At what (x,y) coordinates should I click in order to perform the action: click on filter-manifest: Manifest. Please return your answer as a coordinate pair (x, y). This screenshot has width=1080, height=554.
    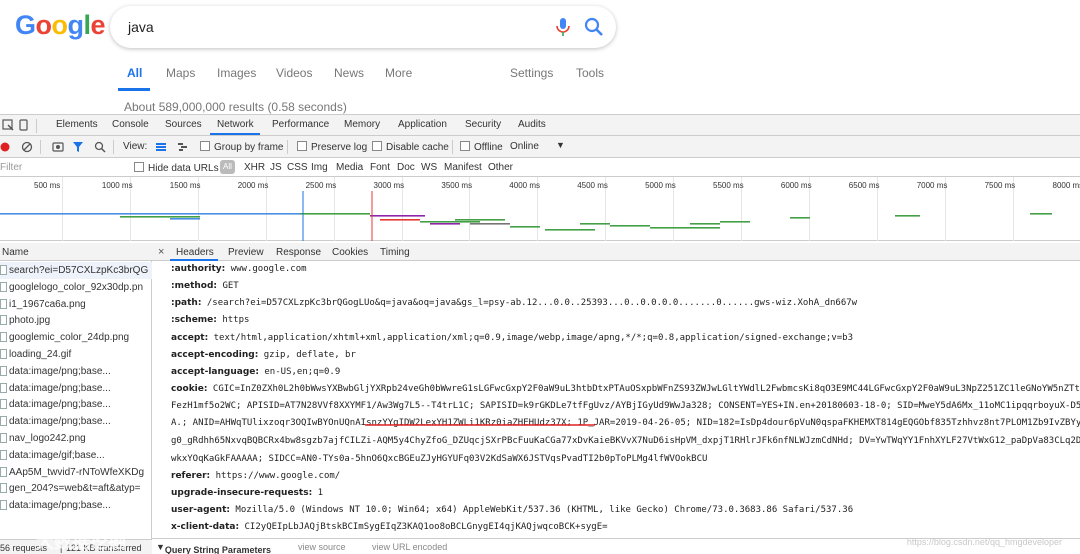
    Looking at the image, I should click on (463, 167).